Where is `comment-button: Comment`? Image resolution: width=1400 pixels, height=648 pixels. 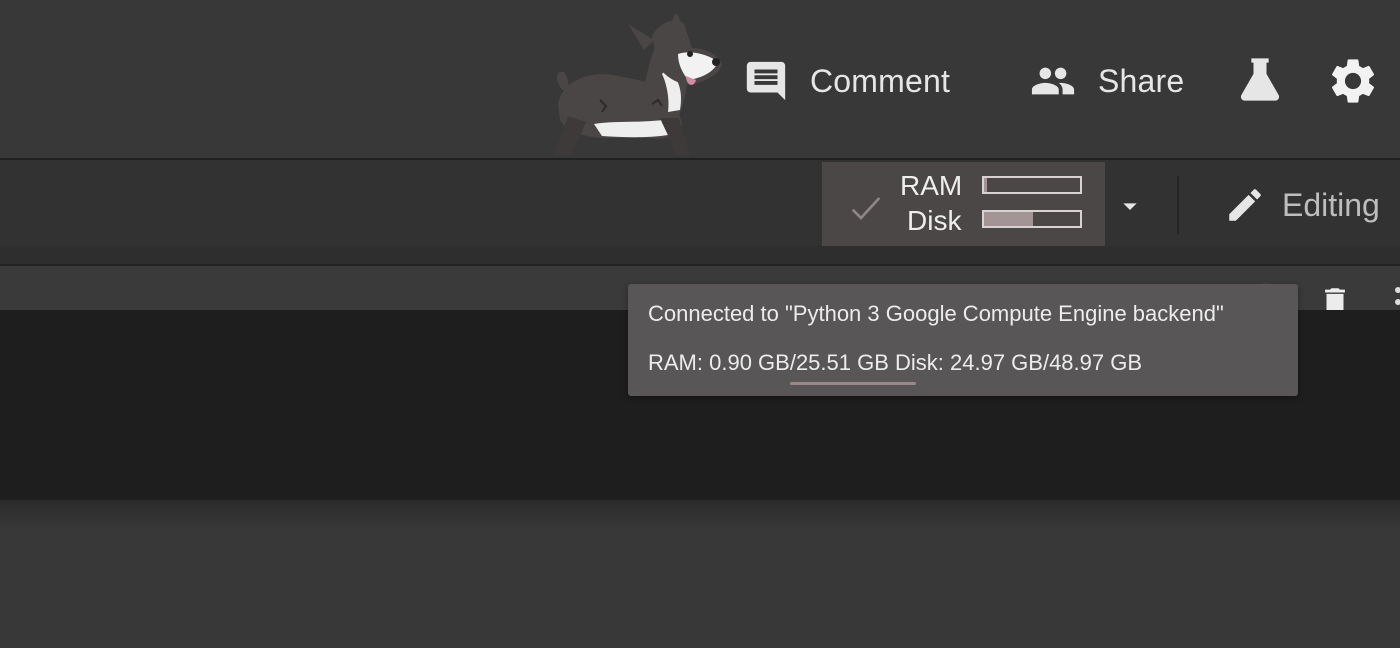
comment-button: Comment is located at coordinates (846, 81).